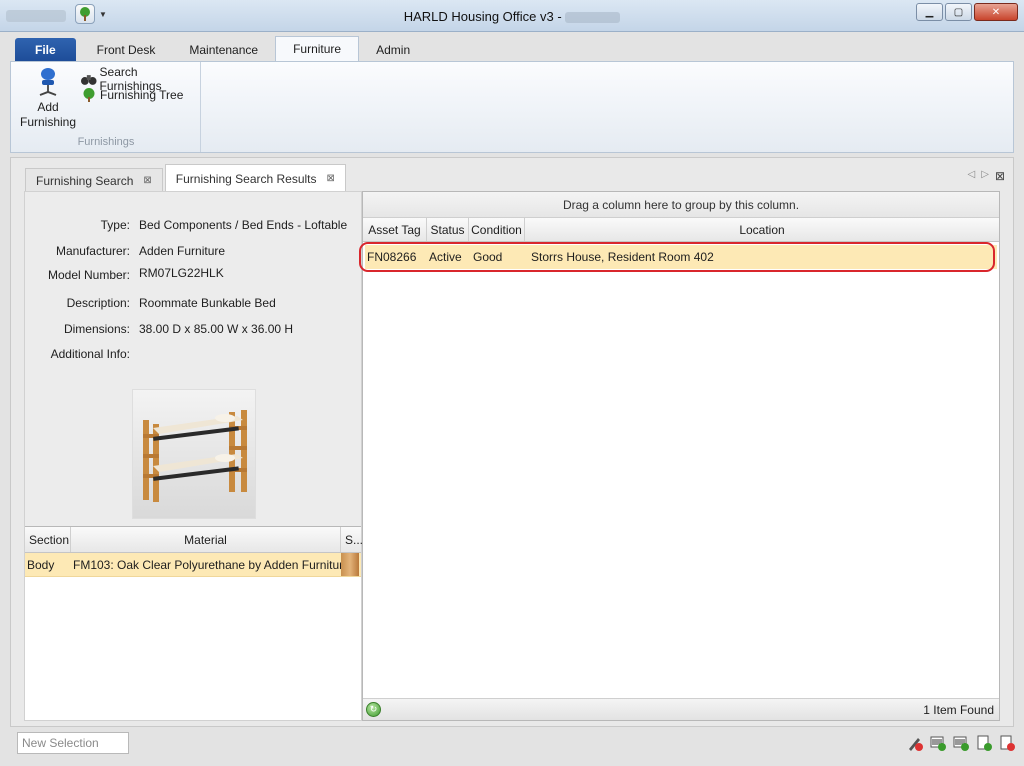 The image size is (1024, 766). What do you see at coordinates (89, 80) in the screenshot?
I see `binoculars-icon` at bounding box center [89, 80].